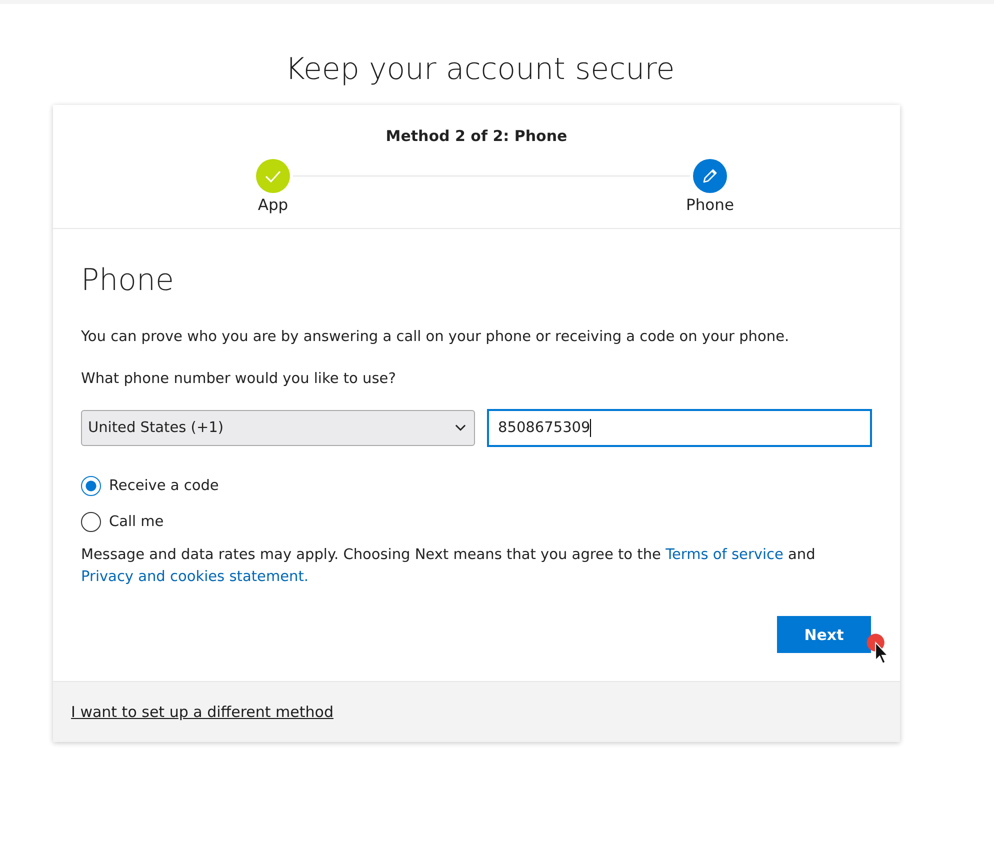 The width and height of the screenshot is (994, 843). Describe the element at coordinates (679, 428) in the screenshot. I see `phone-input-field: 8508675309` at that location.